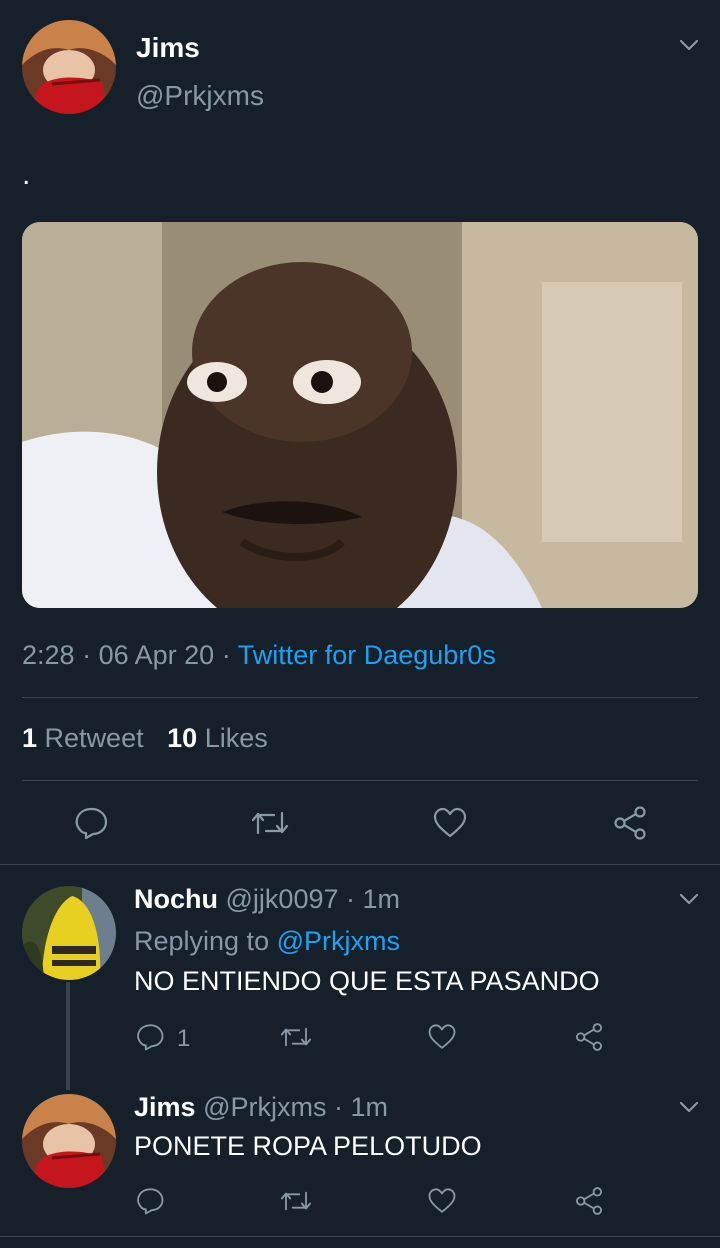 This screenshot has height=1248, width=720. What do you see at coordinates (338, 941) in the screenshot?
I see `replying-to-handle: @Prkjxms` at bounding box center [338, 941].